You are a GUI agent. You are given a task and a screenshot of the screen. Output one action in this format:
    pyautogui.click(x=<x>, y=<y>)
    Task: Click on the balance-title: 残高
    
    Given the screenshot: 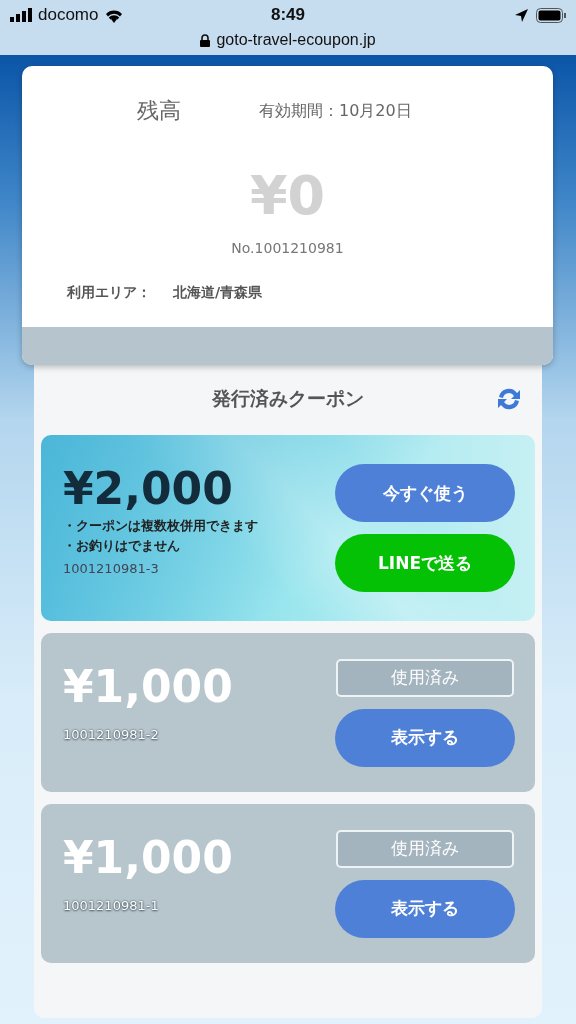 What is the action you would take?
    pyautogui.click(x=159, y=111)
    